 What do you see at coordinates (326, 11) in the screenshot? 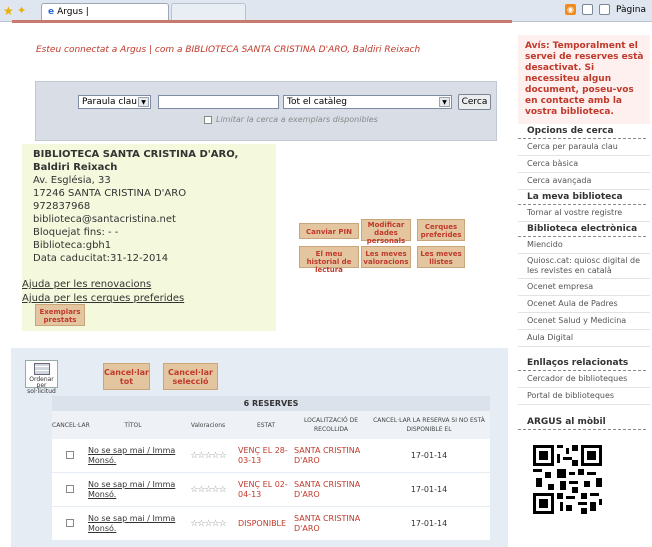
I see `browser-toolbar: ★ ✦ e Argus | ◉ Pàgina` at bounding box center [326, 11].